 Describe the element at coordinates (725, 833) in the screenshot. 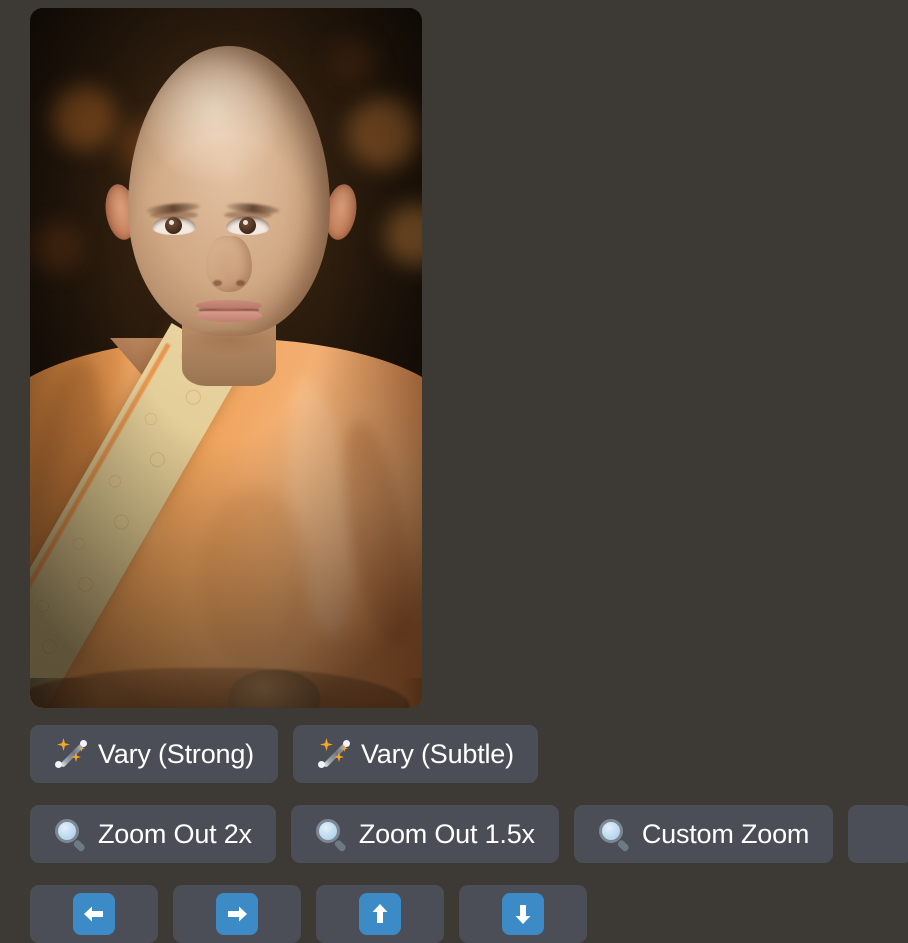

I see `custom-zoom-label: Custom Zoom` at that location.